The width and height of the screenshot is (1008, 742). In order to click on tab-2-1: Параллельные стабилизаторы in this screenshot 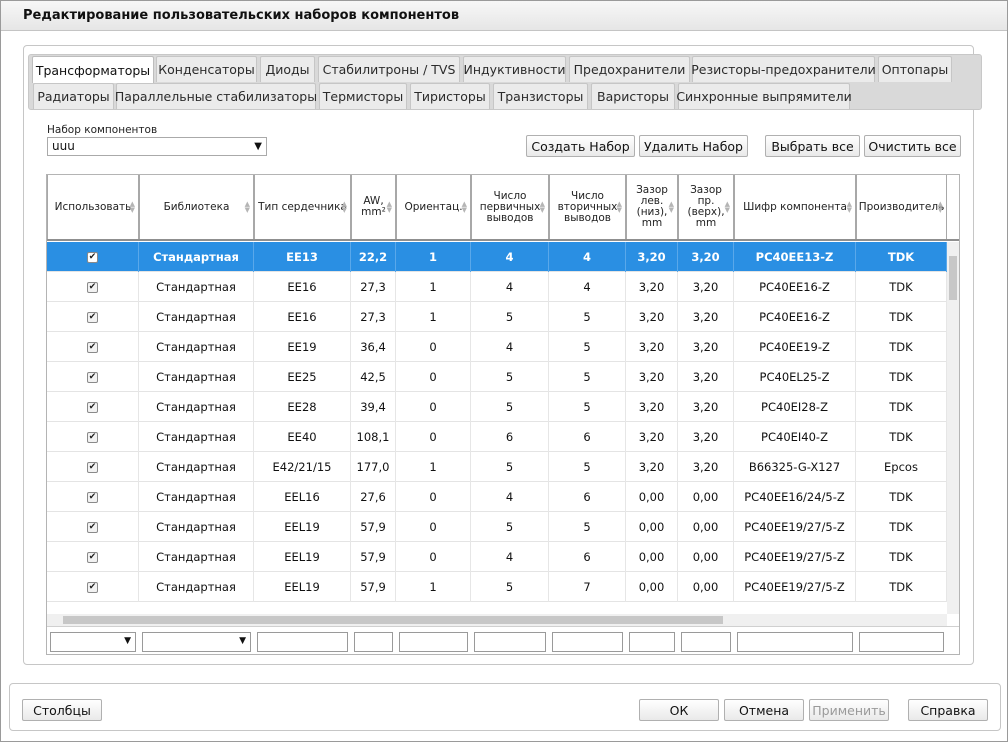, I will do `click(216, 96)`.